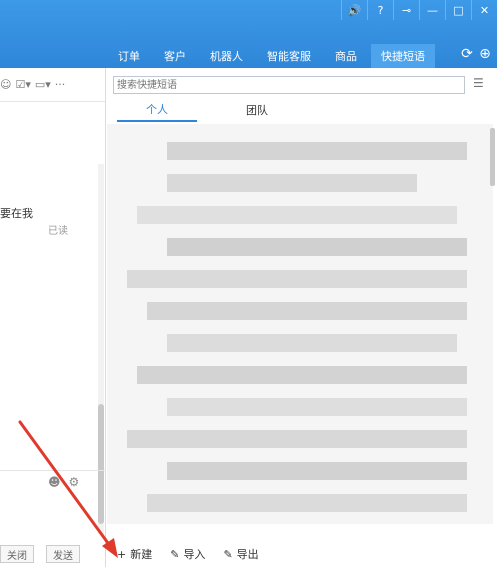  I want to click on more-icon: ···, so click(60, 84).